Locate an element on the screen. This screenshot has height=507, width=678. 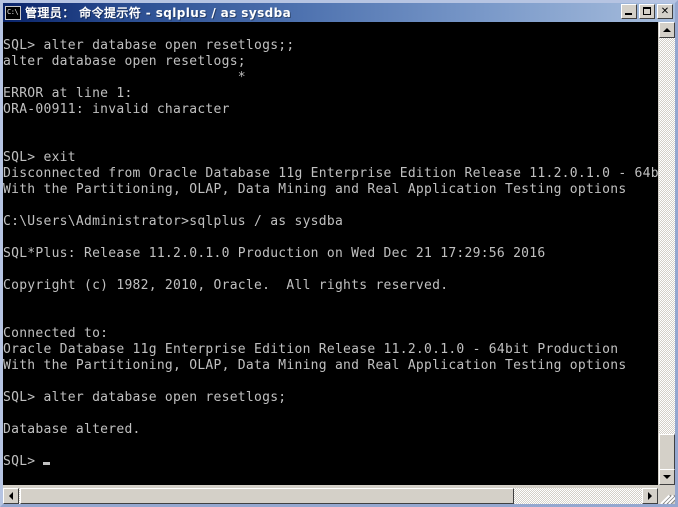
chevron-down-icon is located at coordinates (667, 477).